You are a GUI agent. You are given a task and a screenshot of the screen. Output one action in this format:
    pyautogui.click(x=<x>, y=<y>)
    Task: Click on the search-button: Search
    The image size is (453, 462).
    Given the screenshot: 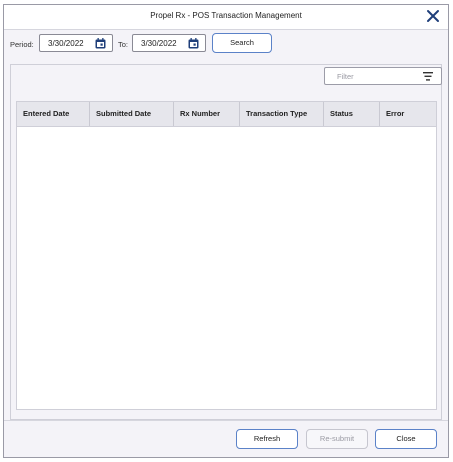 What is the action you would take?
    pyautogui.click(x=242, y=43)
    